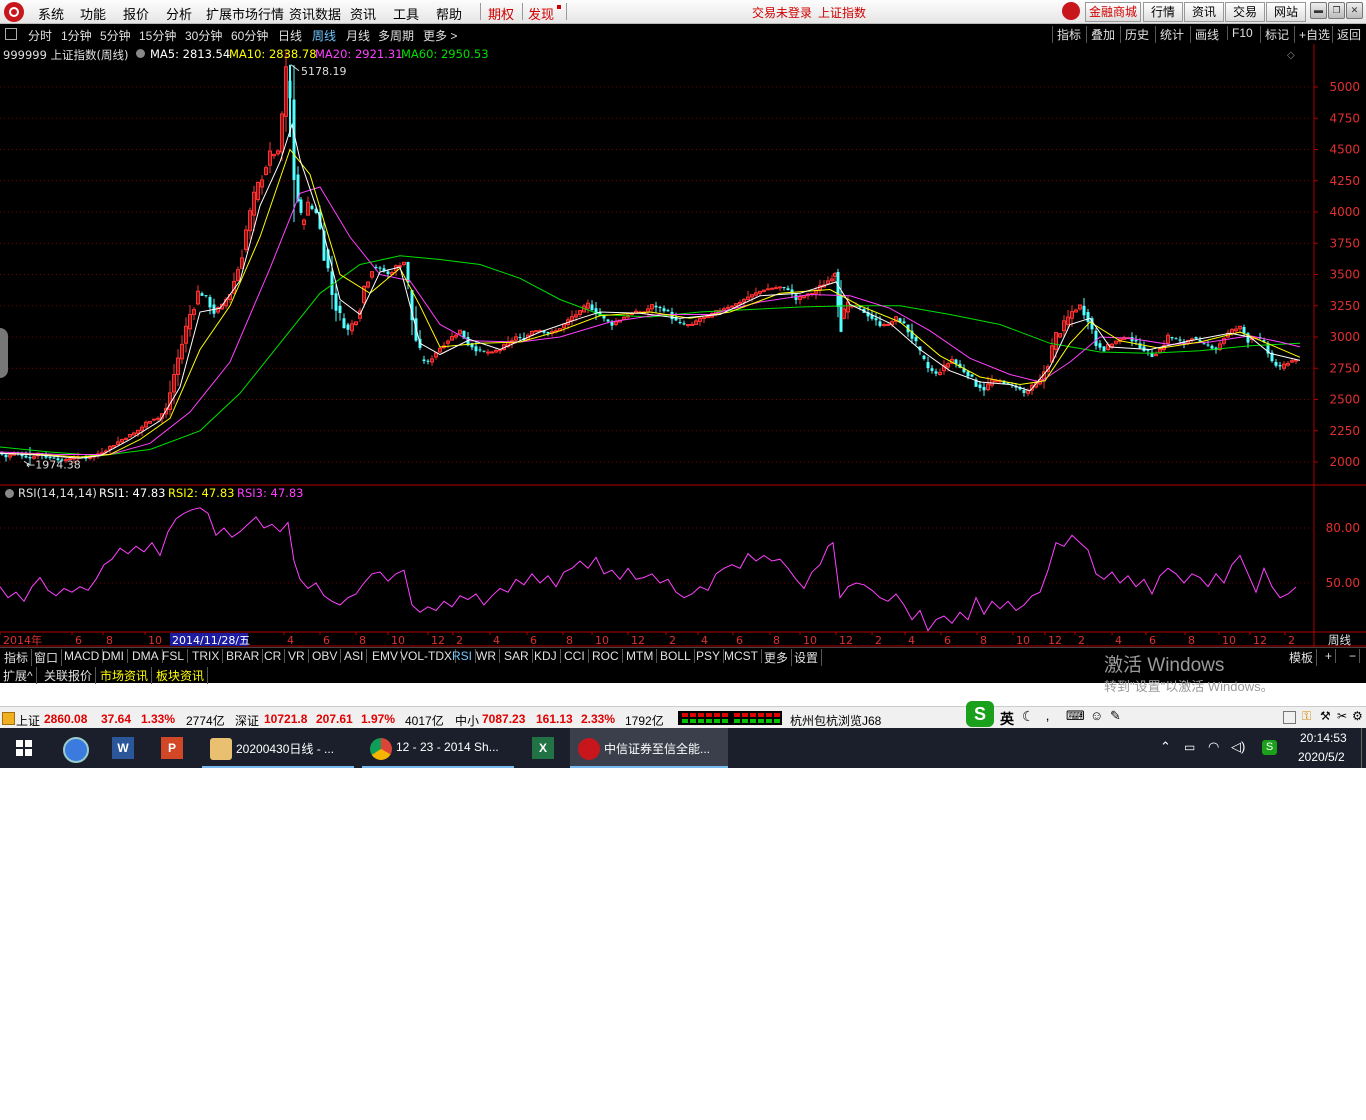  What do you see at coordinates (76, 750) in the screenshot?
I see `browser-icon` at bounding box center [76, 750].